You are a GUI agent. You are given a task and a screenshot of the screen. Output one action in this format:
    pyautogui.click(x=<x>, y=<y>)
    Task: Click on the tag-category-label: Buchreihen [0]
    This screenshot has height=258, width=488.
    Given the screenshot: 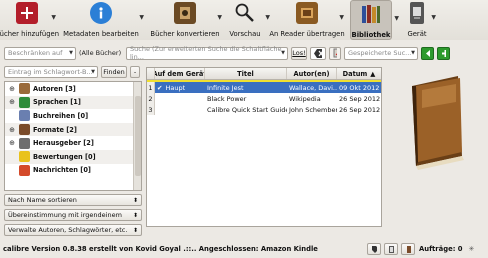 What is the action you would take?
    pyautogui.click(x=61, y=115)
    